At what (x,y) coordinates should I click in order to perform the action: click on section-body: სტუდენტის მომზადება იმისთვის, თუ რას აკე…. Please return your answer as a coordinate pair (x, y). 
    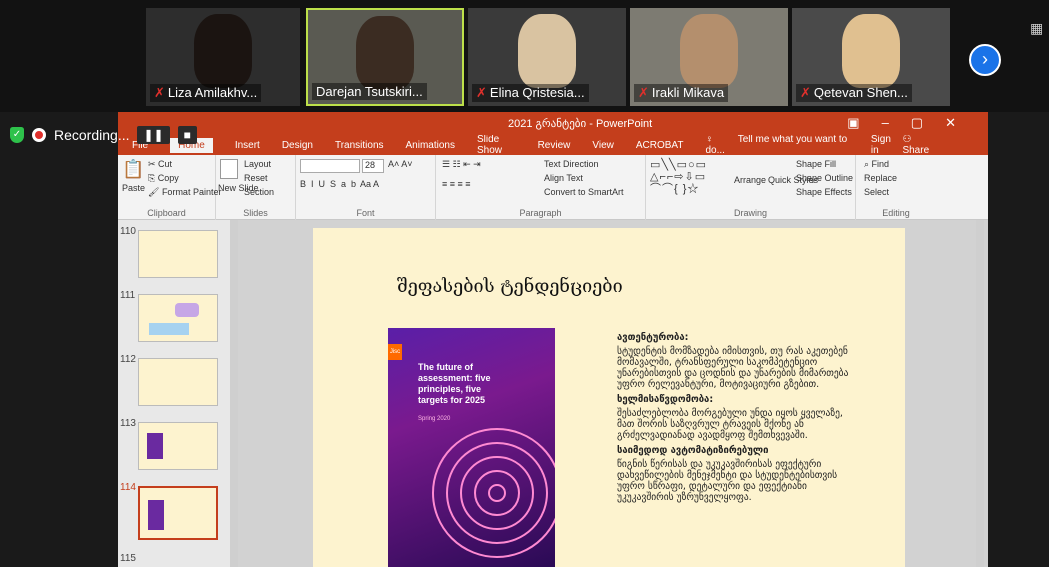
    Looking at the image, I should click on (733, 368).